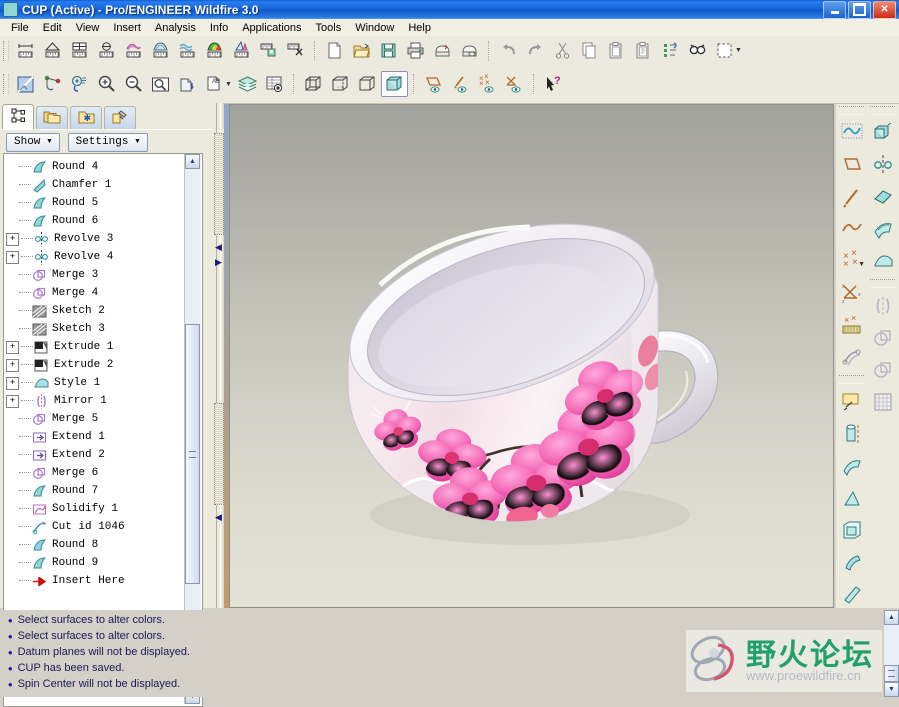 The height and width of the screenshot is (707, 899). I want to click on rtool-grip-a, so click(851, 110).